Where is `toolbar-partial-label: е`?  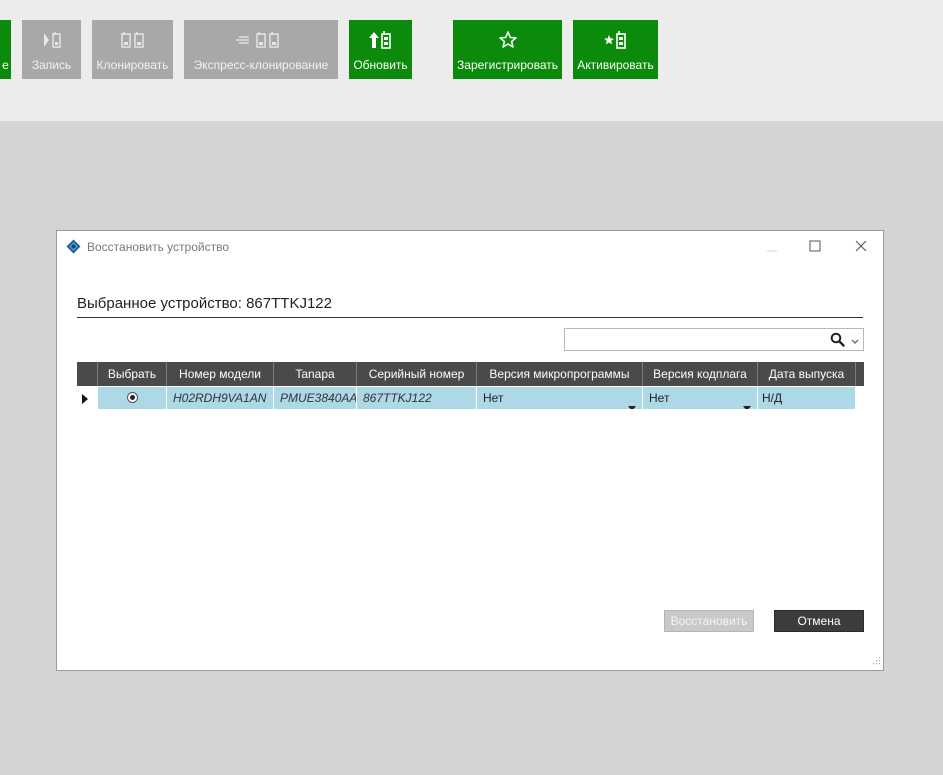
toolbar-partial-label: е is located at coordinates (5, 65).